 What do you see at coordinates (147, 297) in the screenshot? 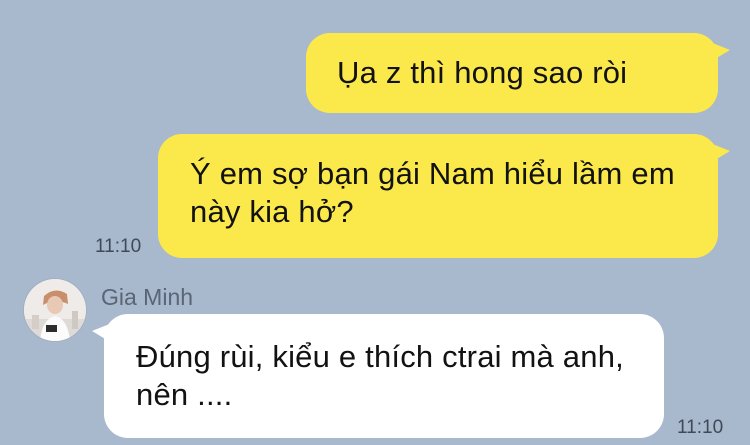
I see `sender-name: Gia Minh` at bounding box center [147, 297].